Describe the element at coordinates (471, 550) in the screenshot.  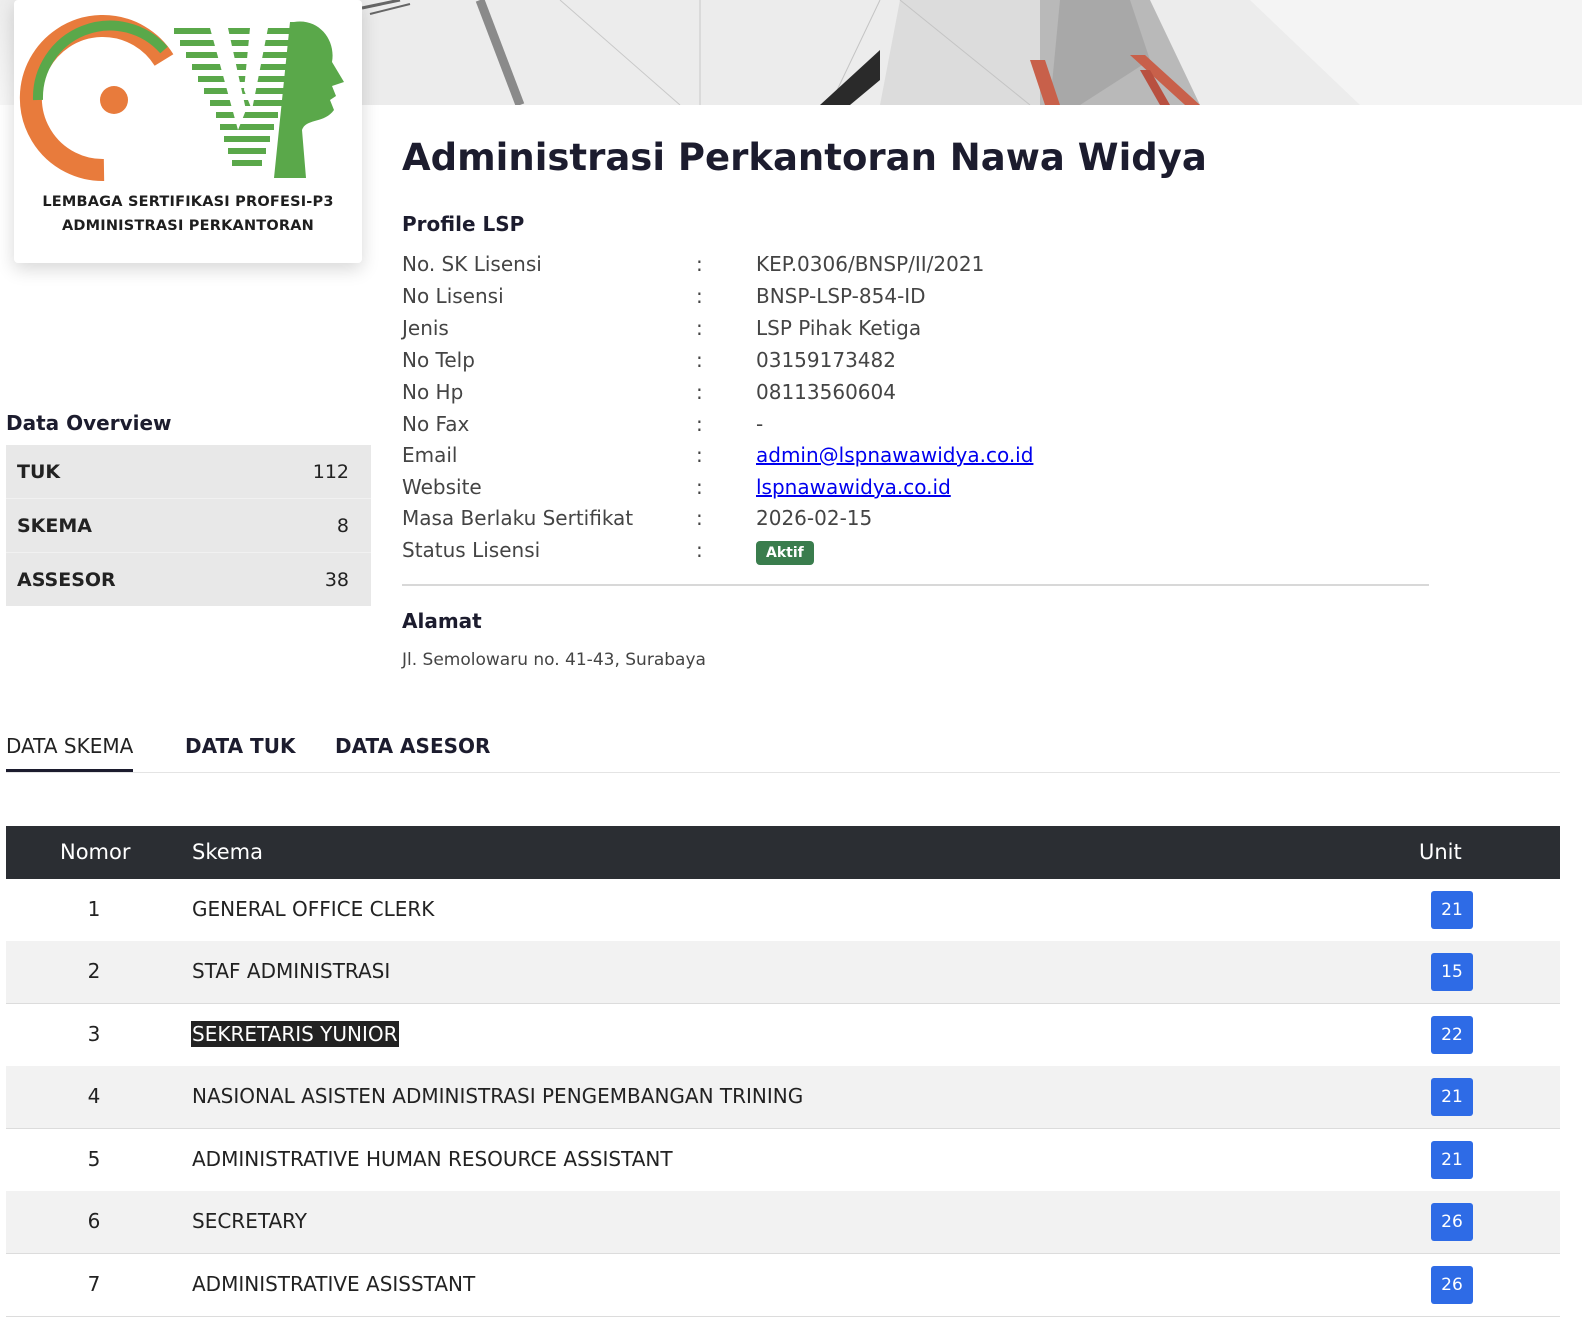
I see `profile-label: Status Lisensi` at that location.